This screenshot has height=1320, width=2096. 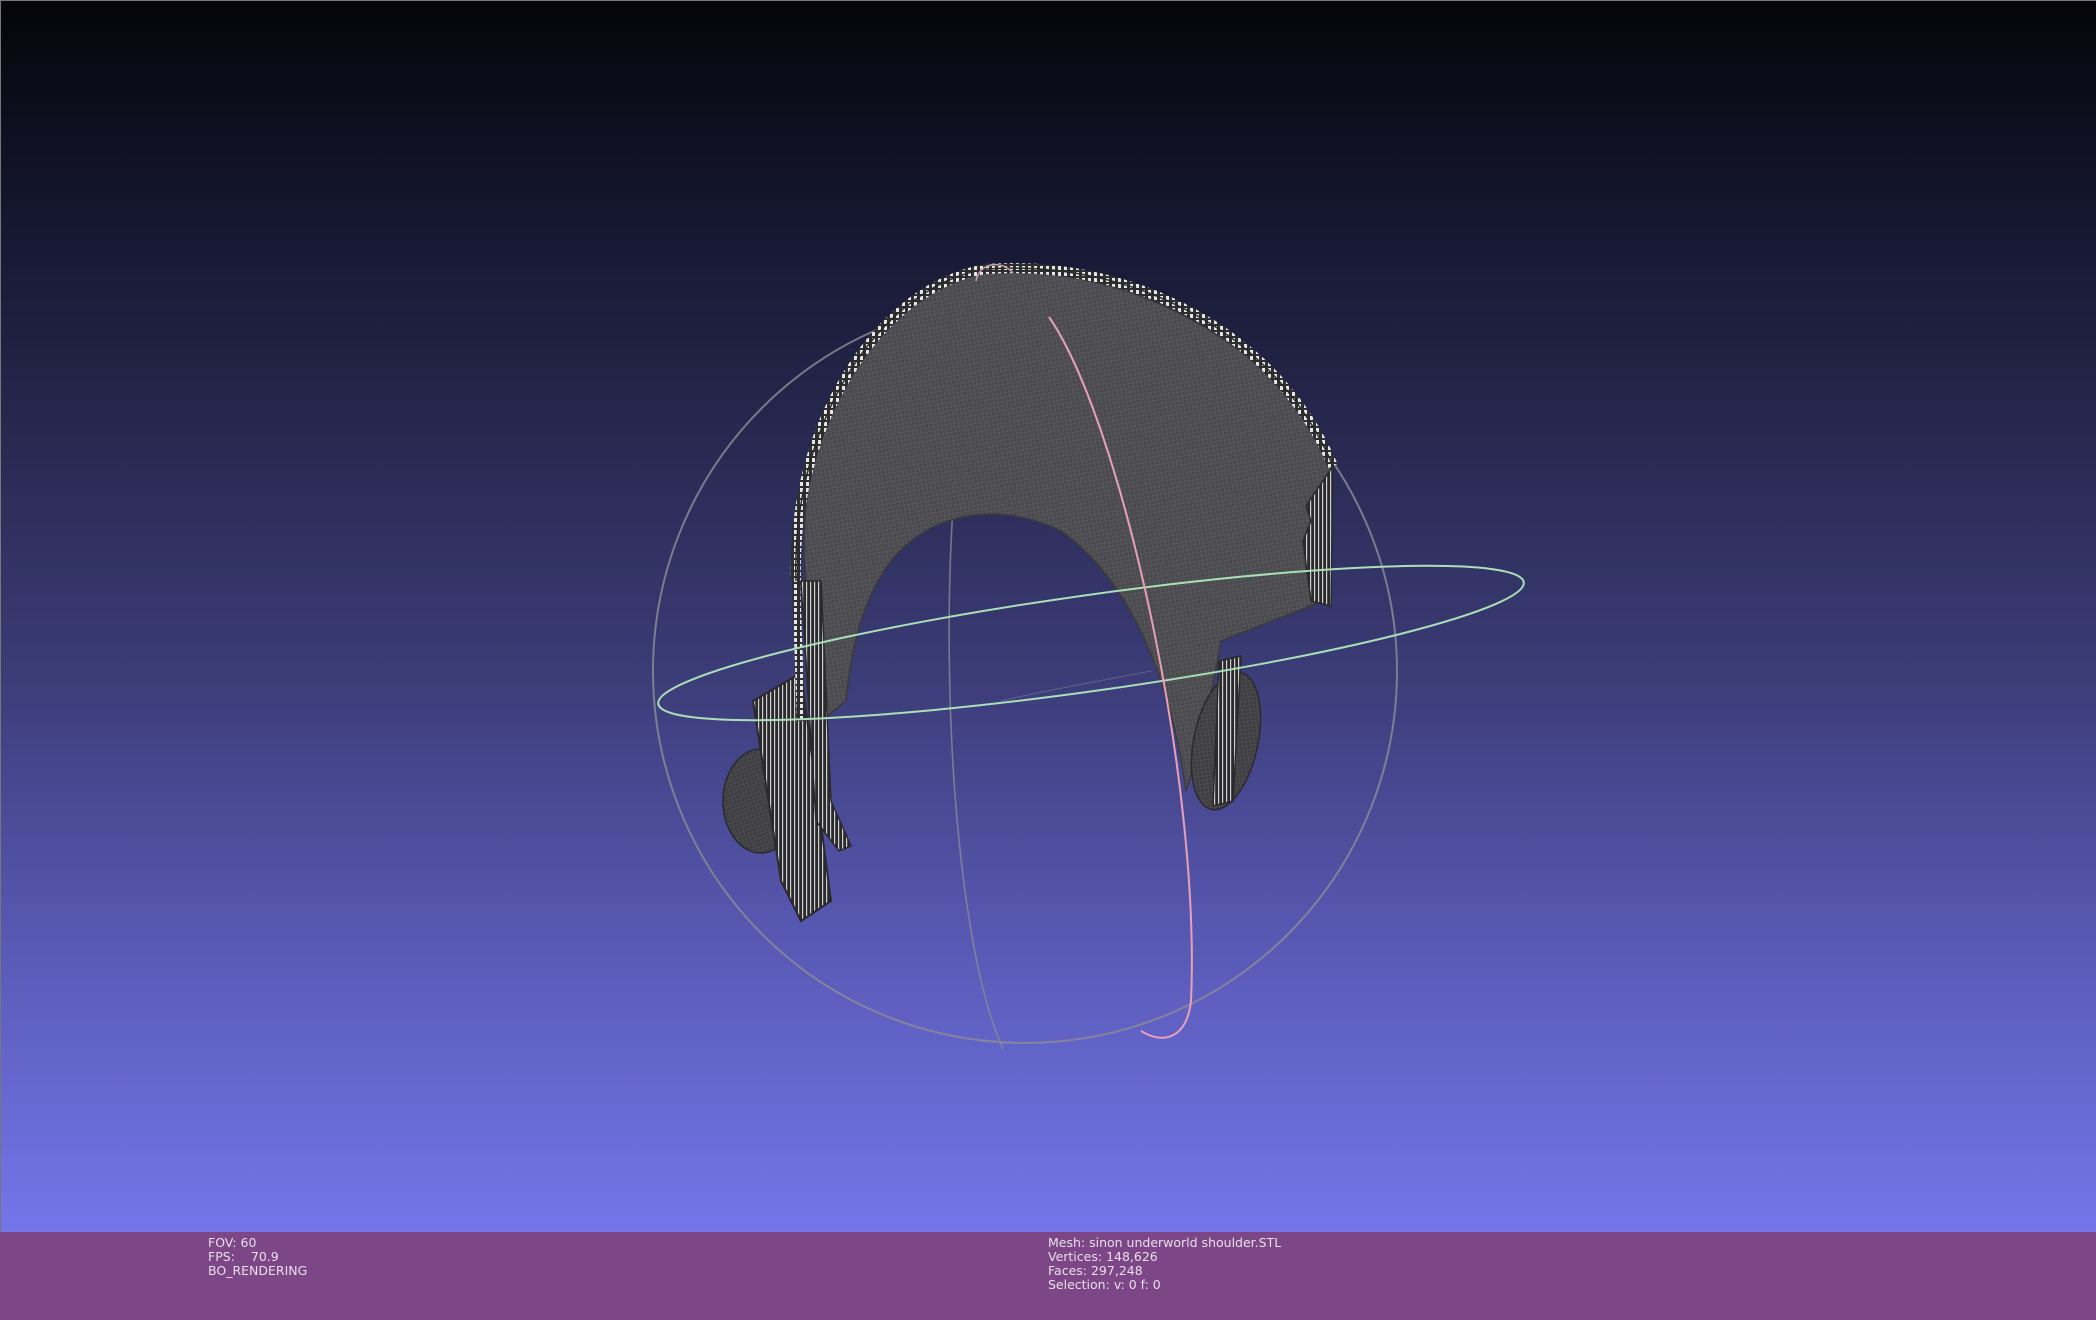 What do you see at coordinates (257, 1243) in the screenshot?
I see `fov-row: FOV: 60` at bounding box center [257, 1243].